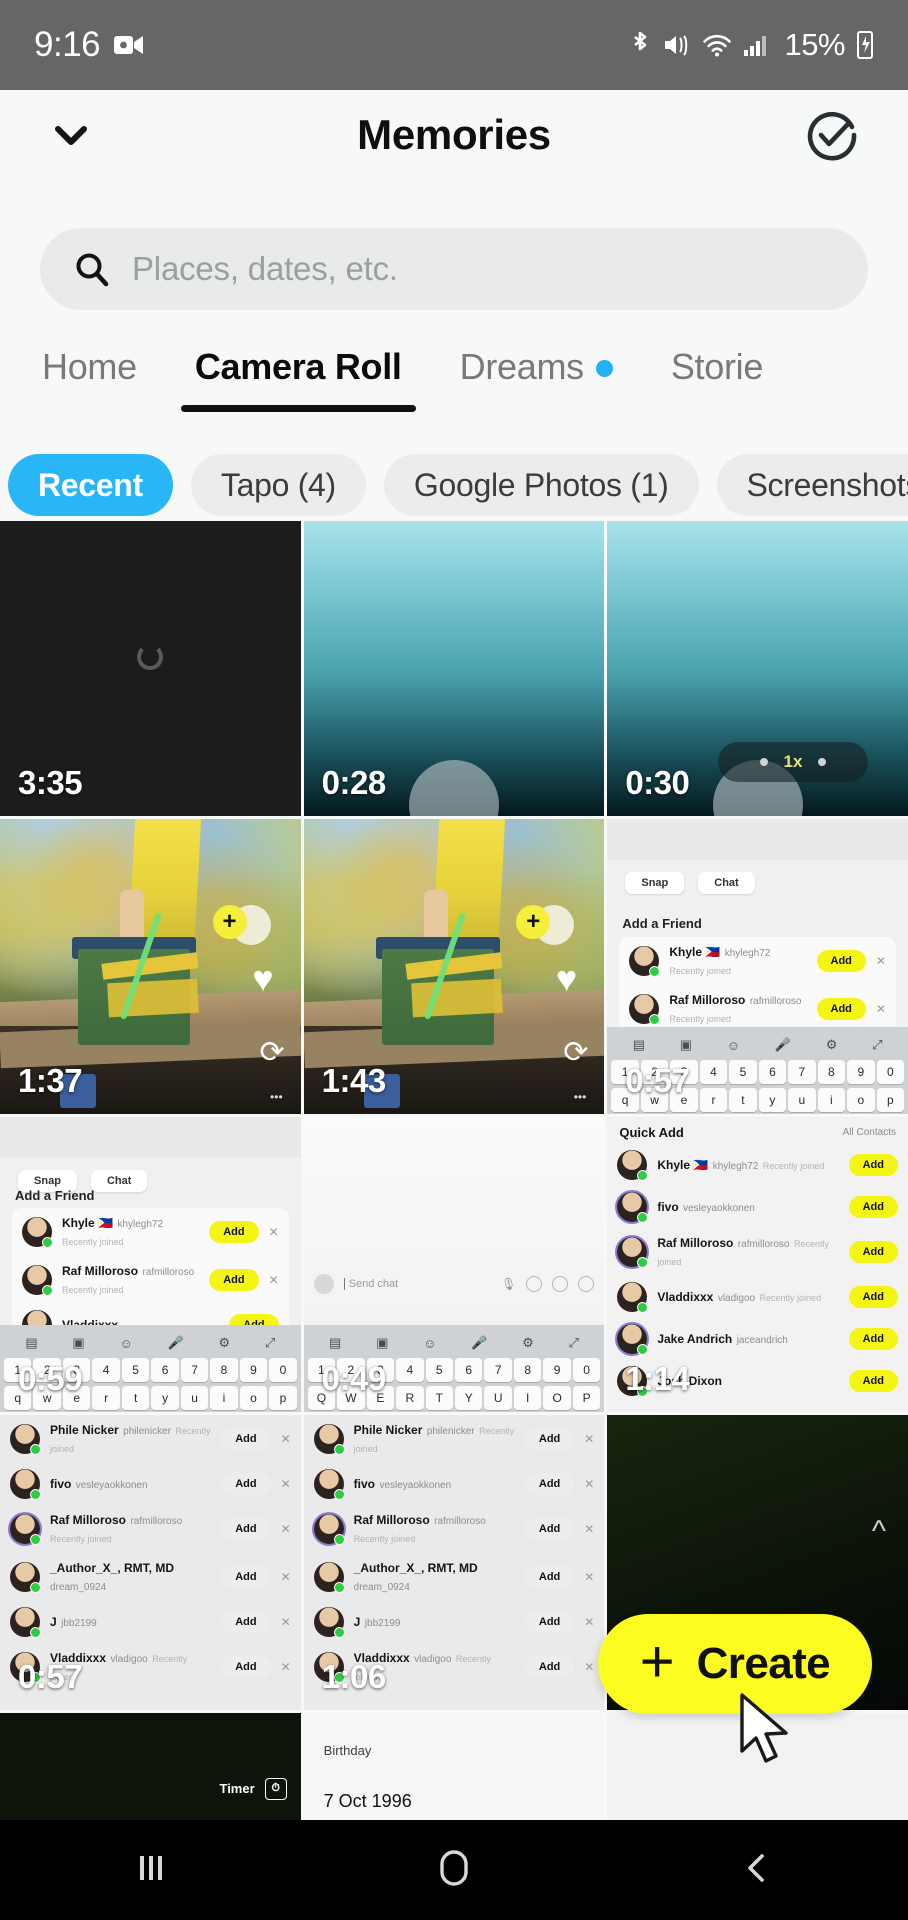  Describe the element at coordinates (89, 45) in the screenshot. I see `status-bar-left: 9:16` at that location.